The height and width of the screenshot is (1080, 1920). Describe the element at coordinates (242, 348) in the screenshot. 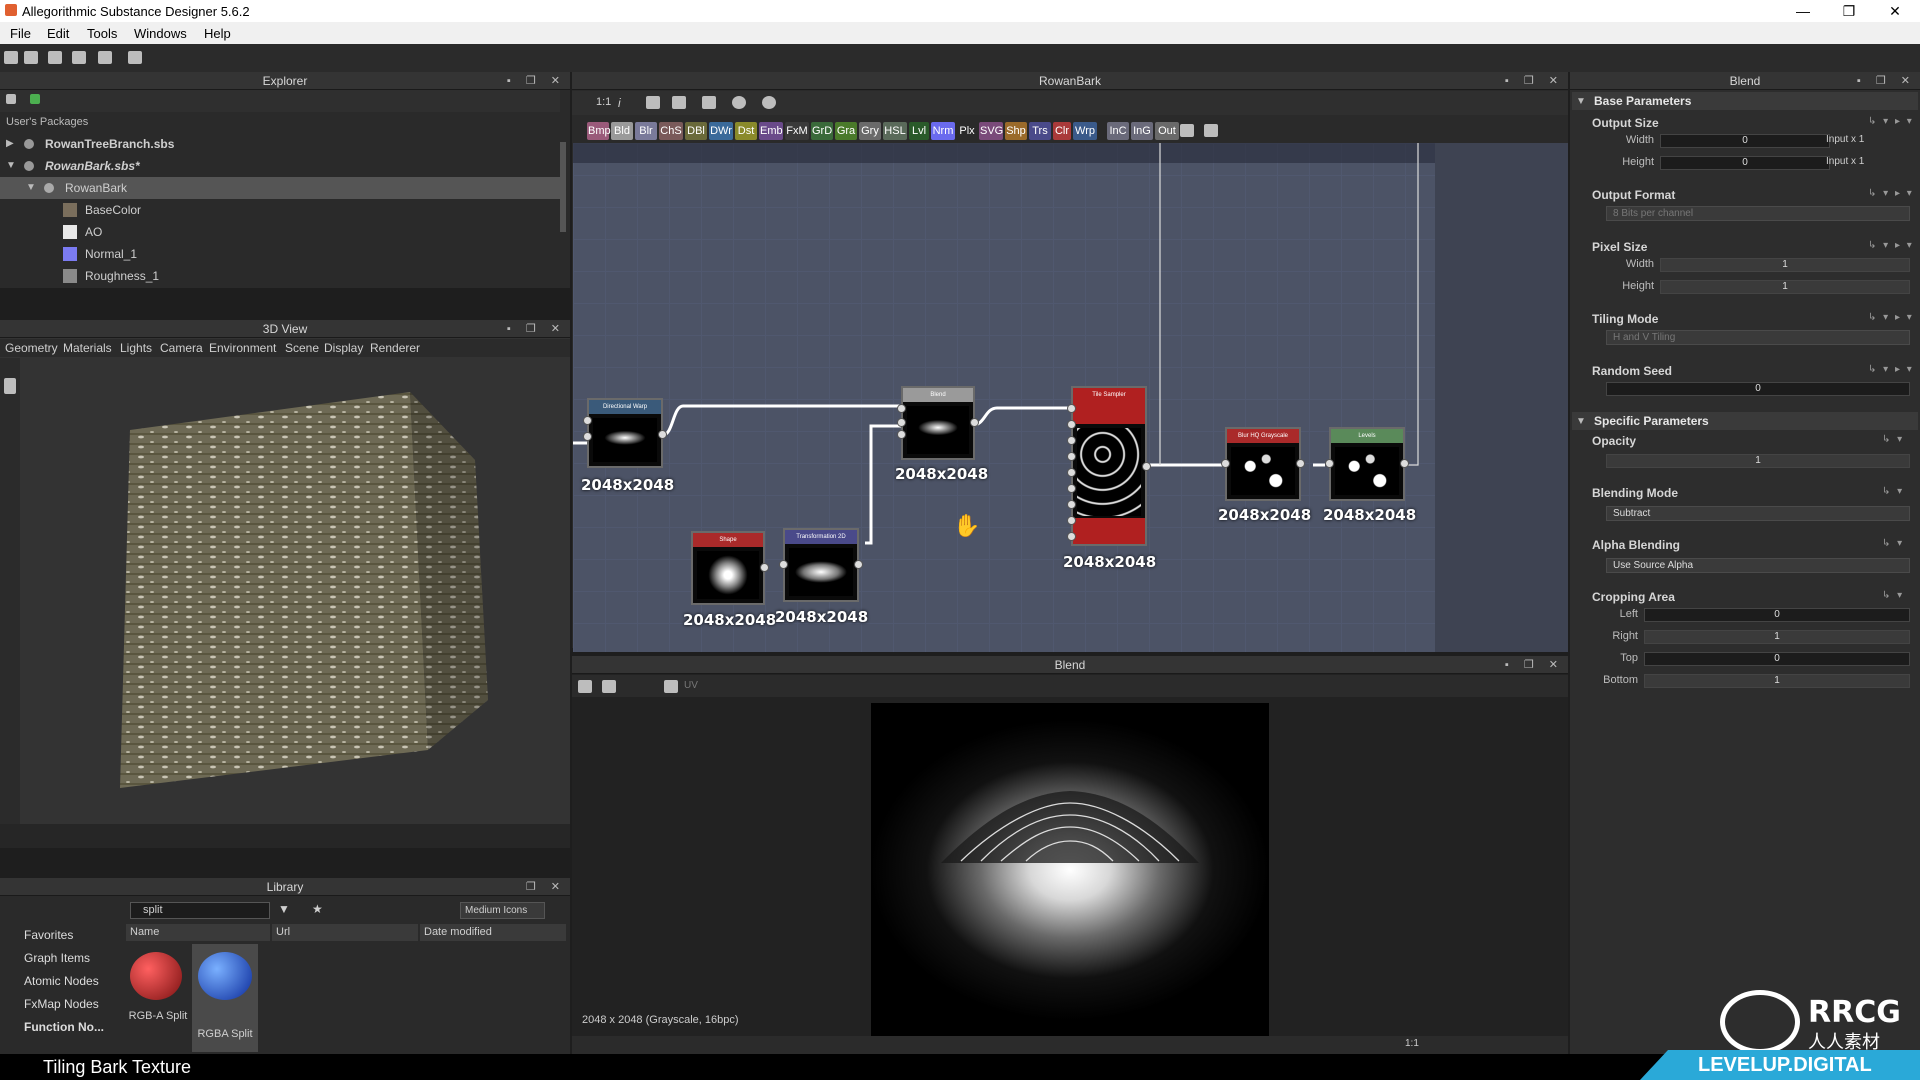

I see `menu-environment: Environment` at that location.